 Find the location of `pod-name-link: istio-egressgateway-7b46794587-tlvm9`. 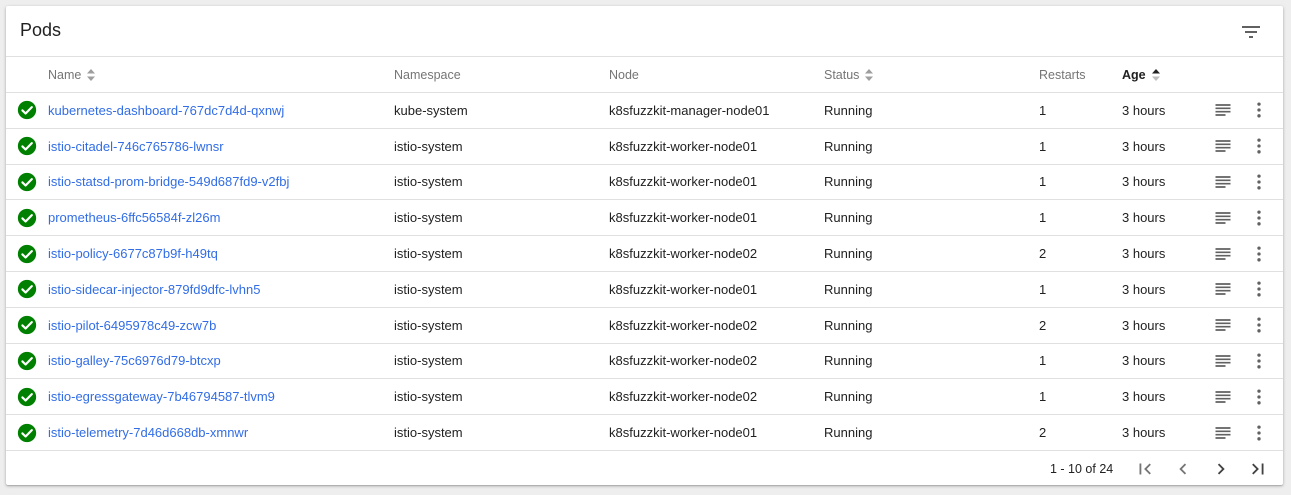

pod-name-link: istio-egressgateway-7b46794587-tlvm9 is located at coordinates (161, 396).